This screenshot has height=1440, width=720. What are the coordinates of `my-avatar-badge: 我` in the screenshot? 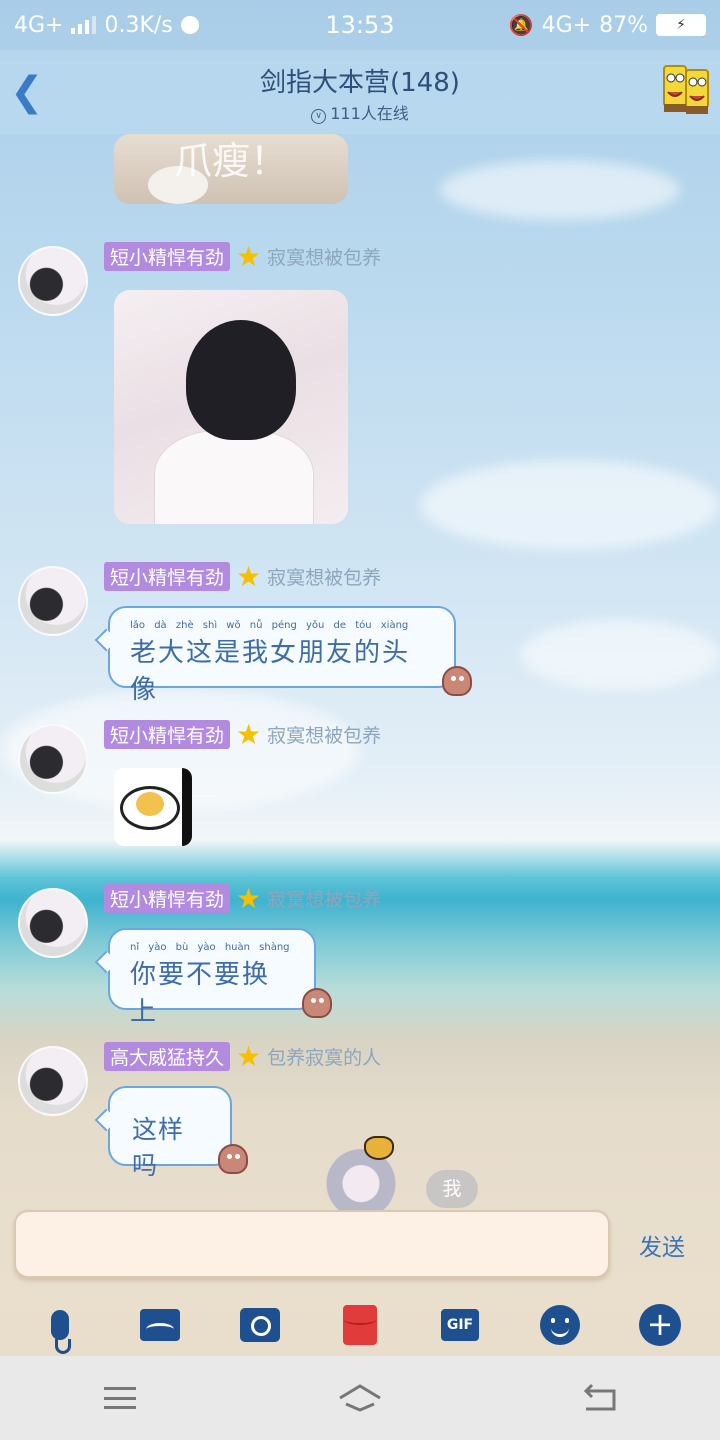 It's located at (403, 1173).